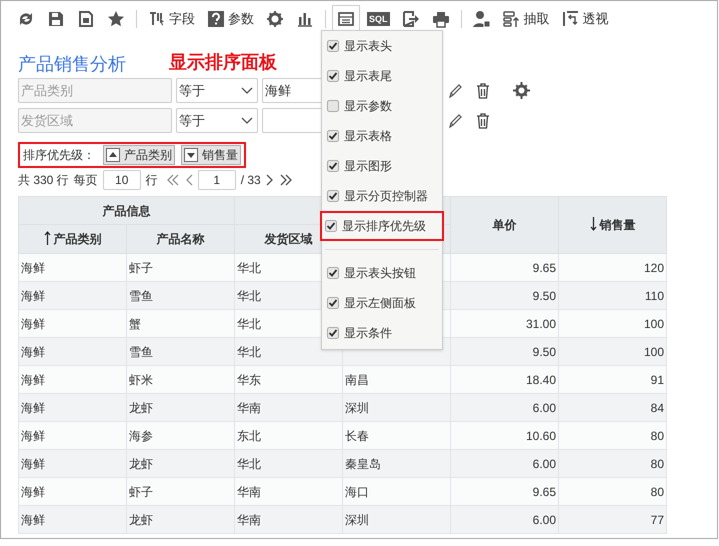 Image resolution: width=719 pixels, height=546 pixels. What do you see at coordinates (230, 19) in the screenshot?
I see `toolbar-button: 参数` at bounding box center [230, 19].